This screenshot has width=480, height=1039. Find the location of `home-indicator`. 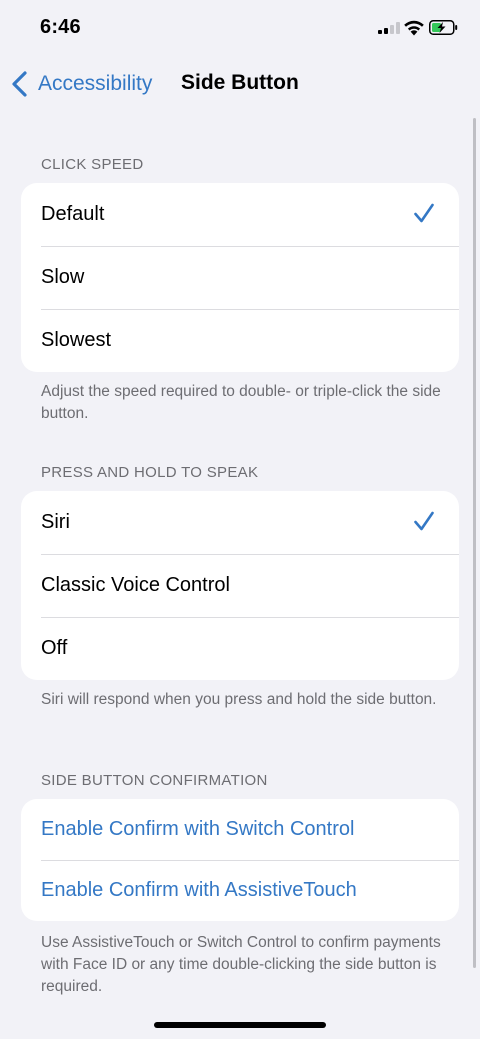

home-indicator is located at coordinates (240, 1025).